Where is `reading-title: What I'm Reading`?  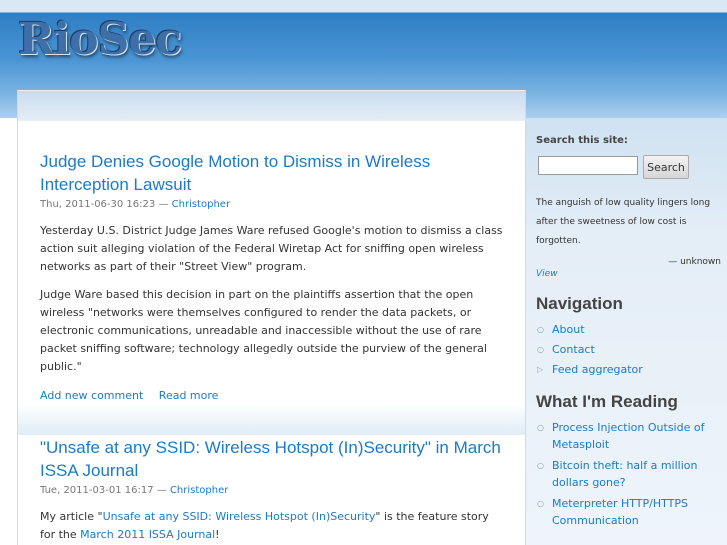 reading-title: What I'm Reading is located at coordinates (607, 401).